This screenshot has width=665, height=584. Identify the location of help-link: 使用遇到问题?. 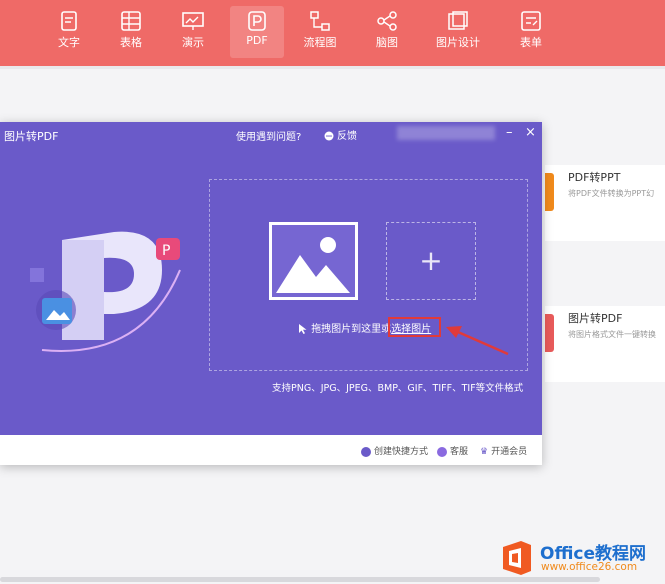
(268, 135).